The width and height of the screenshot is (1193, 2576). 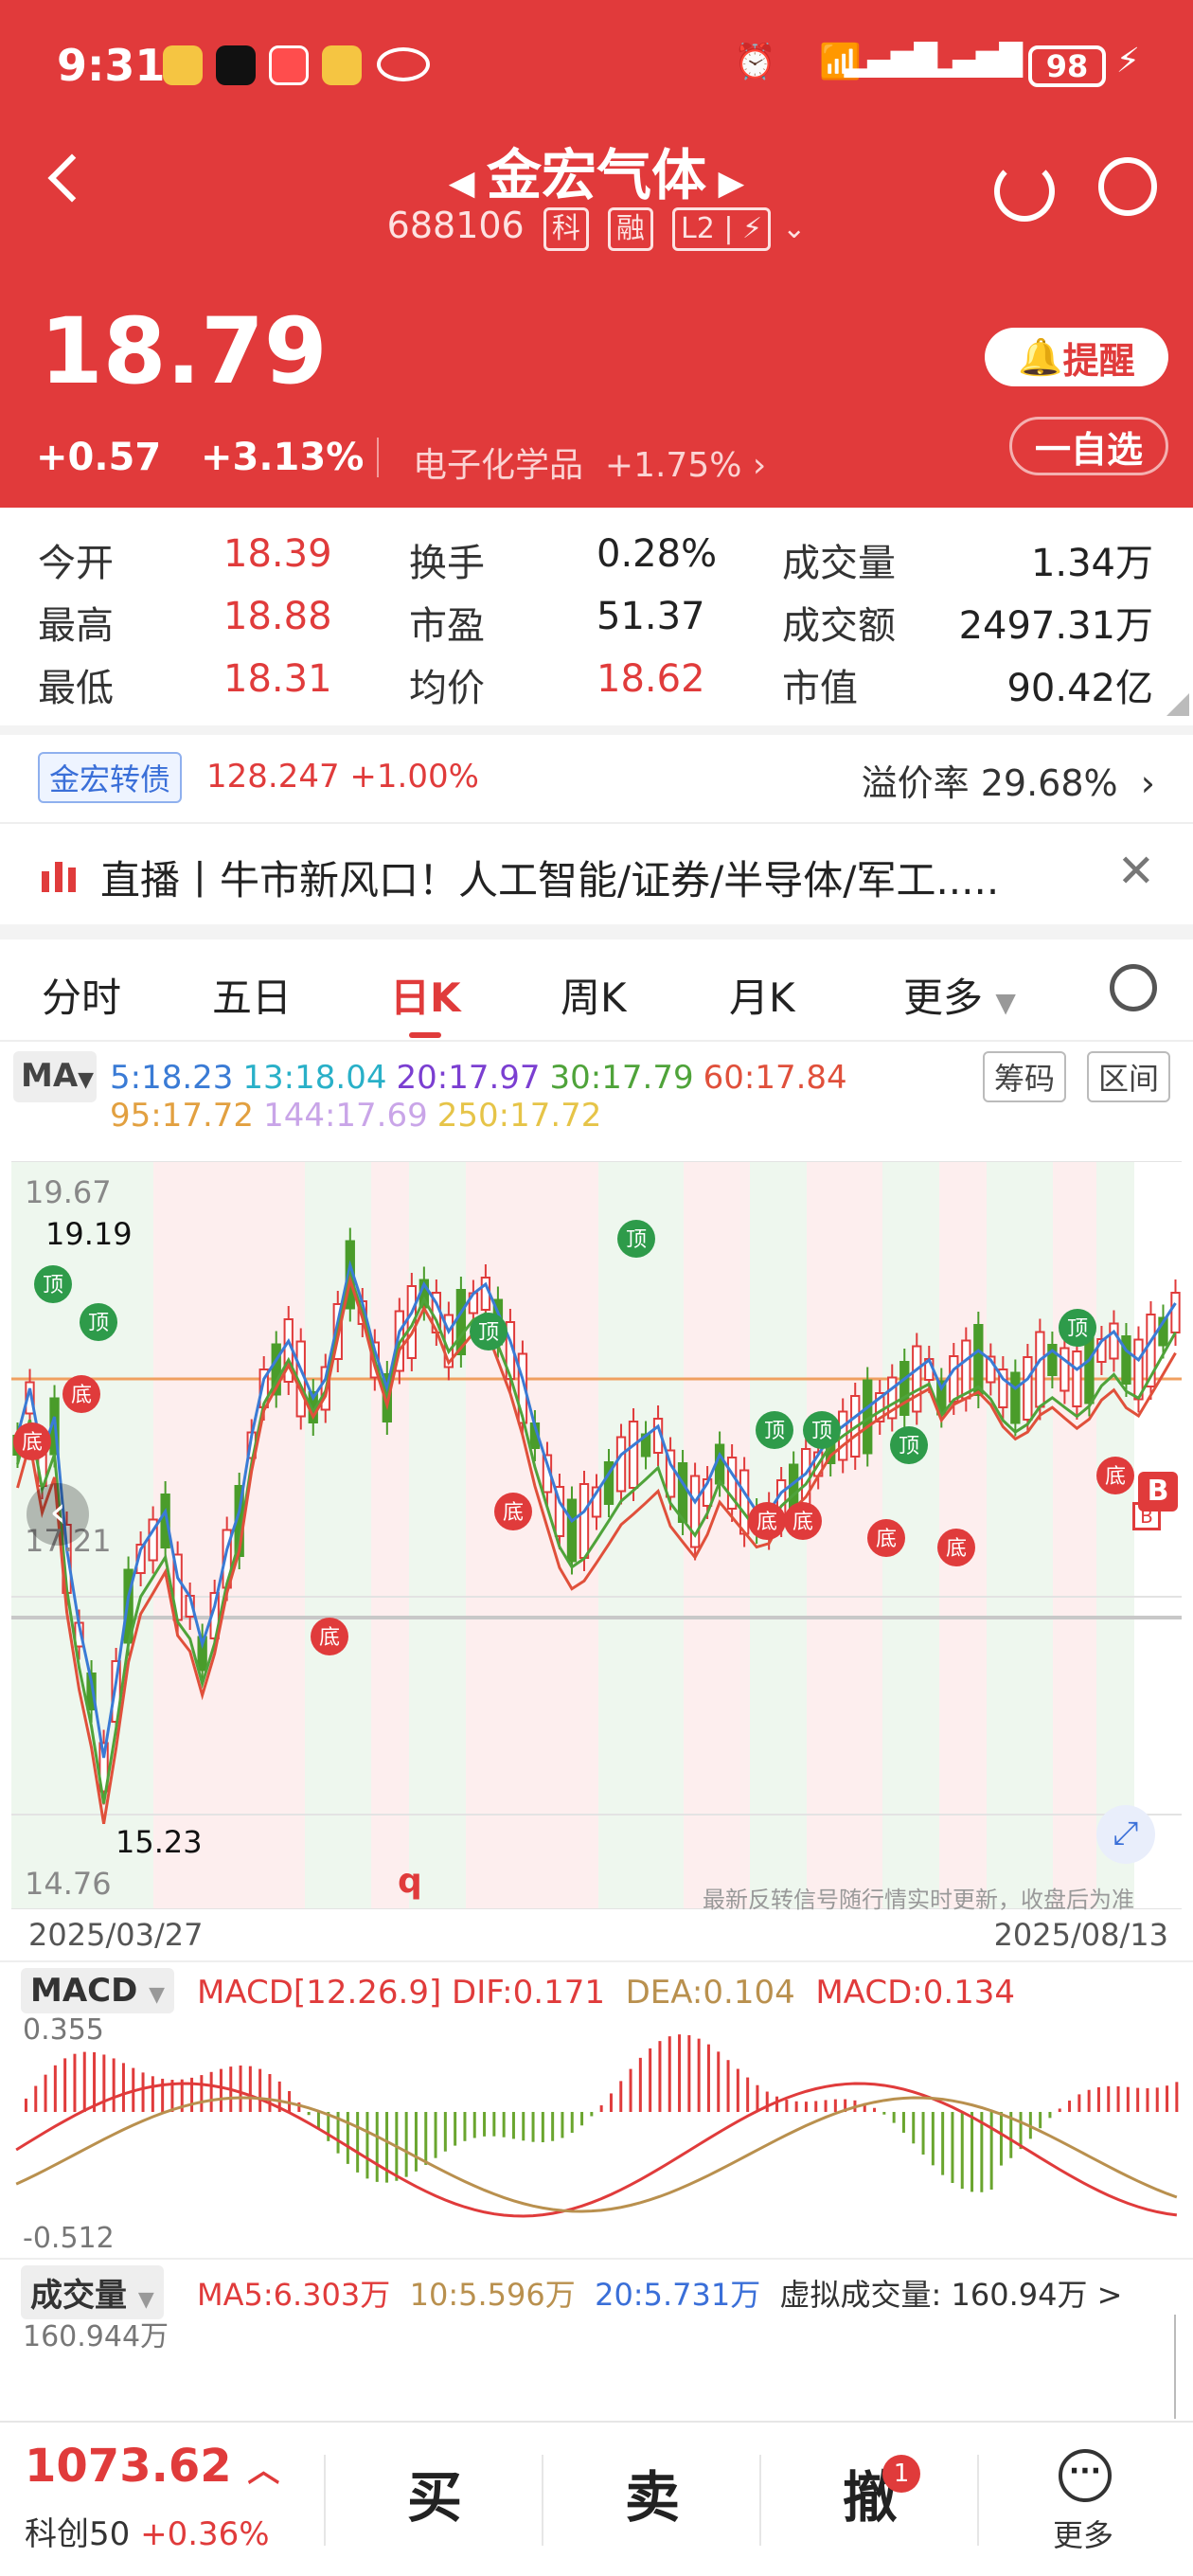 What do you see at coordinates (794, 228) in the screenshot?
I see `chevron-down-icon: ⌄` at bounding box center [794, 228].